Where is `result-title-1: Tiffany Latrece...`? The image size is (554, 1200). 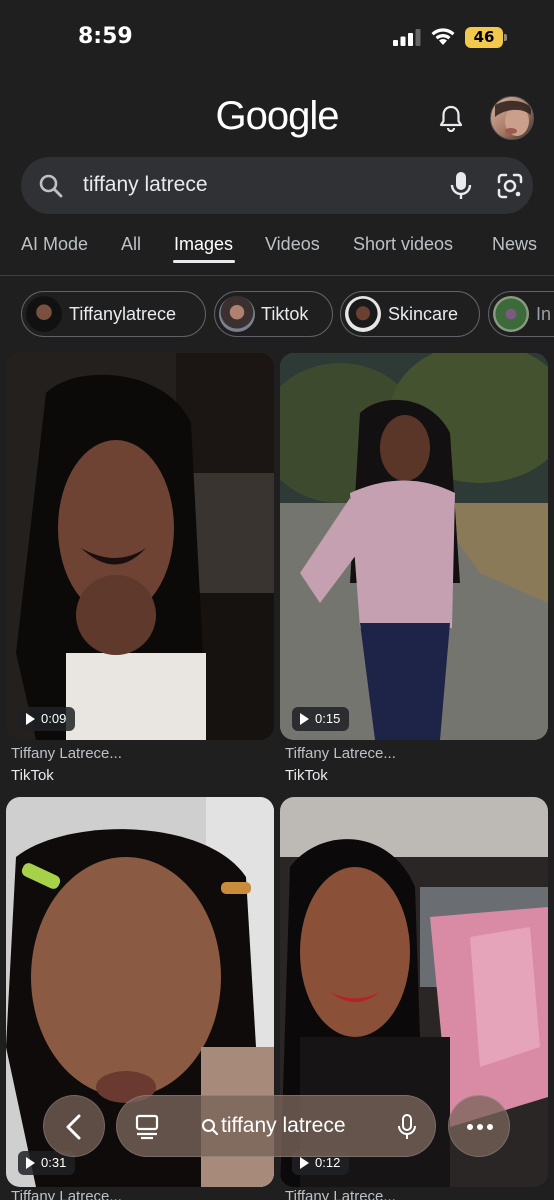
result-title-1: Tiffany Latrece... is located at coordinates (66, 753).